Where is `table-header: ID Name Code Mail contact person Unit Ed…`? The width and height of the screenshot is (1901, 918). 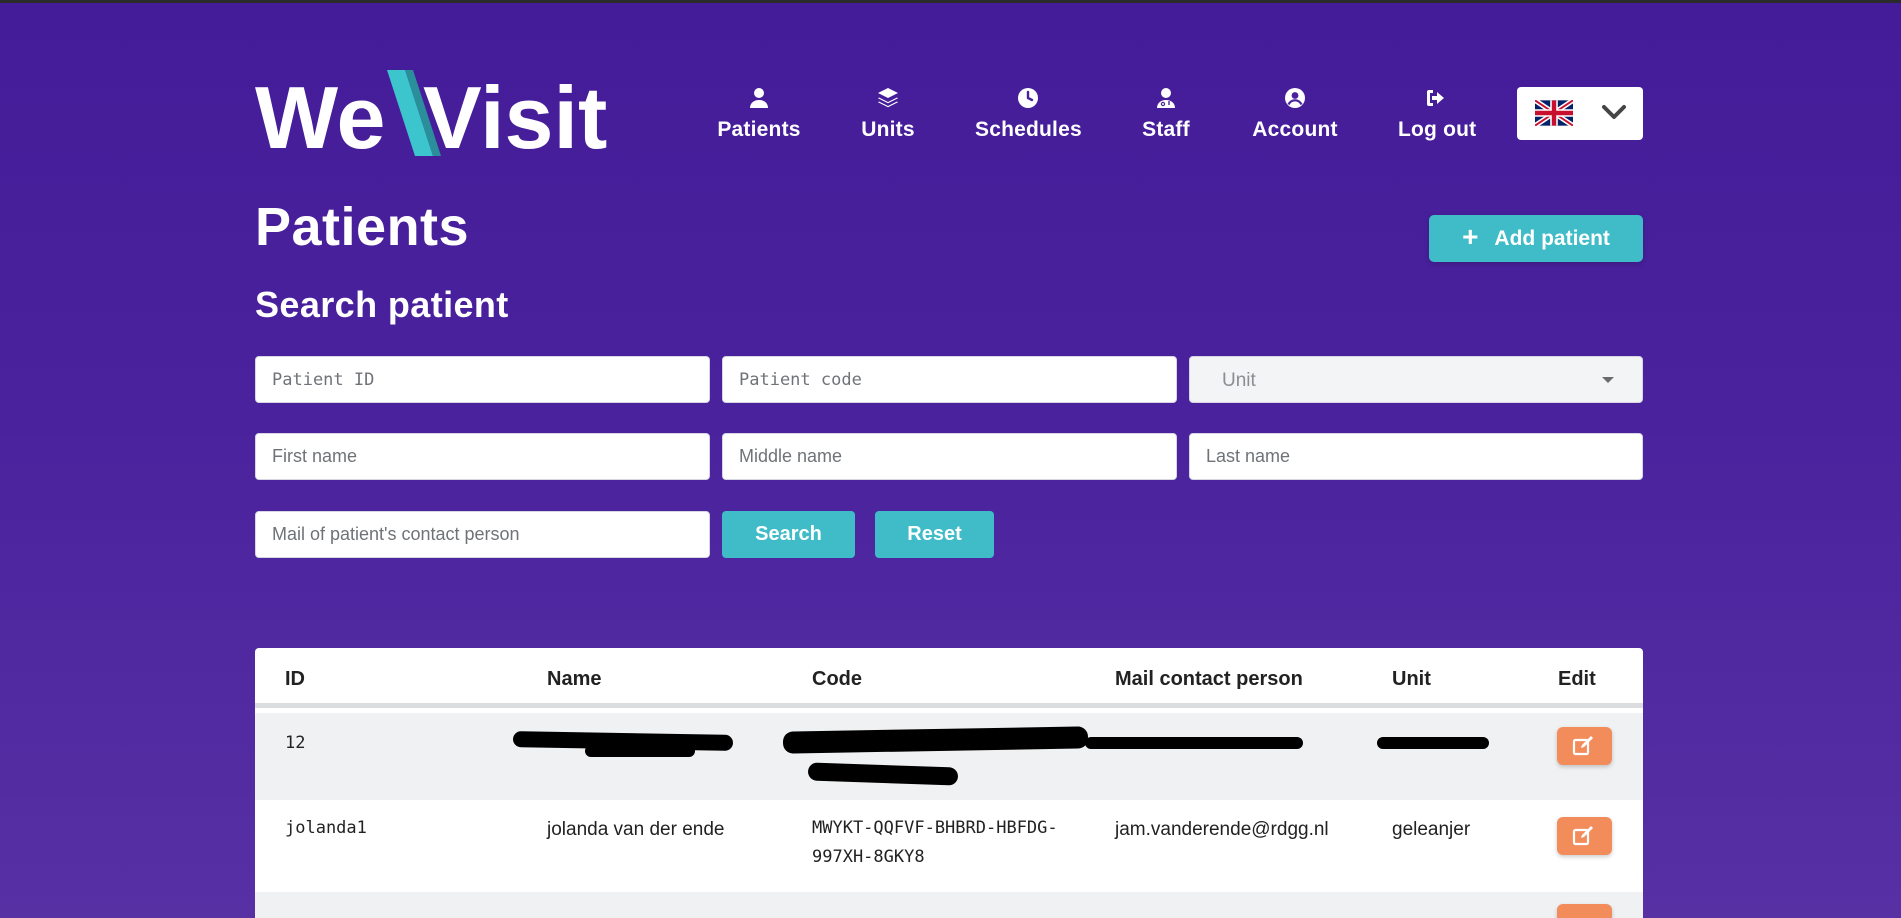
table-header: ID Name Code Mail contact person Unit Ed… is located at coordinates (949, 678).